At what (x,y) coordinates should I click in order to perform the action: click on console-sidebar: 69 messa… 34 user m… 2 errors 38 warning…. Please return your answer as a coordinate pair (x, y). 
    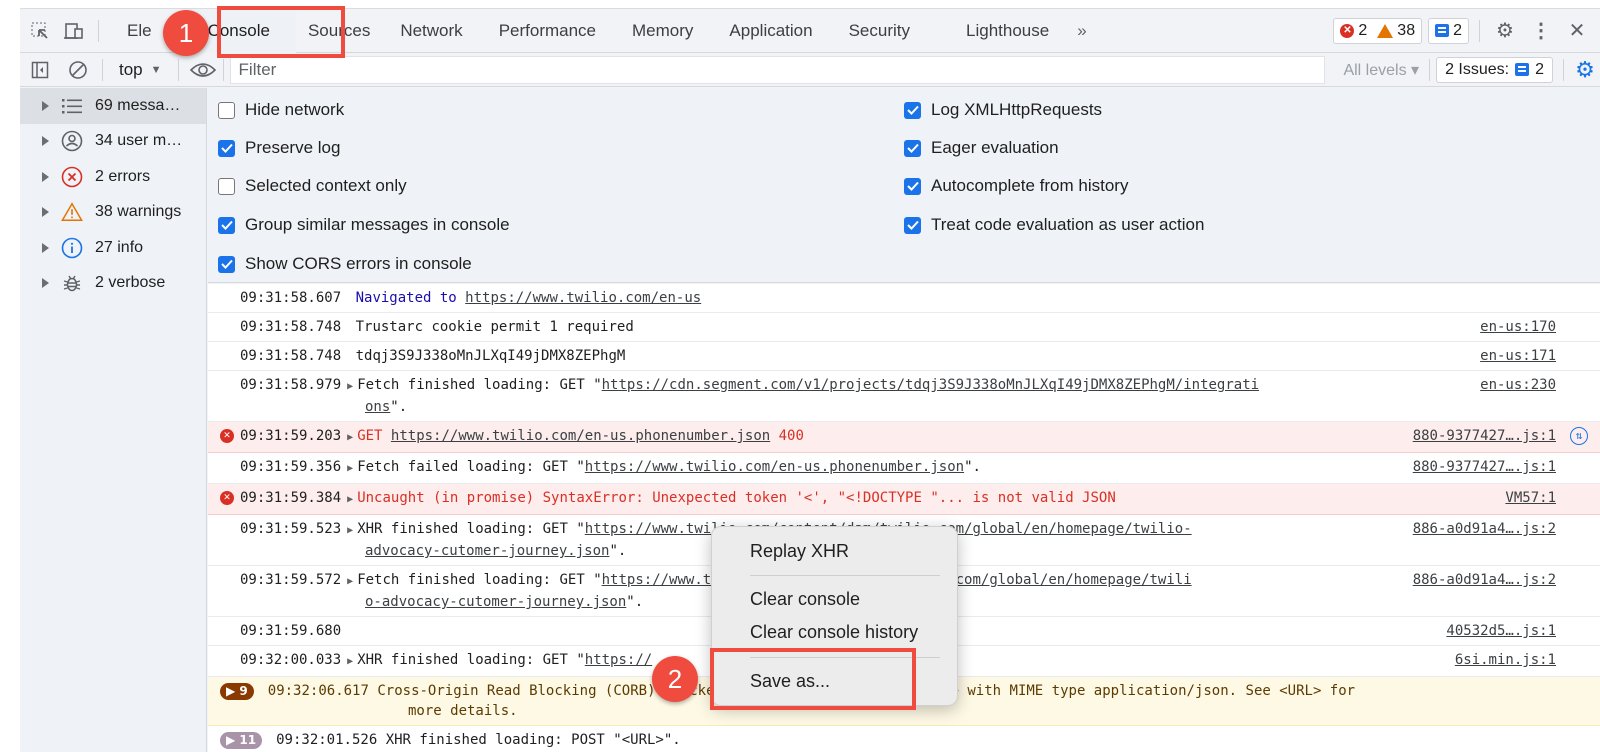
    Looking at the image, I should click on (113, 420).